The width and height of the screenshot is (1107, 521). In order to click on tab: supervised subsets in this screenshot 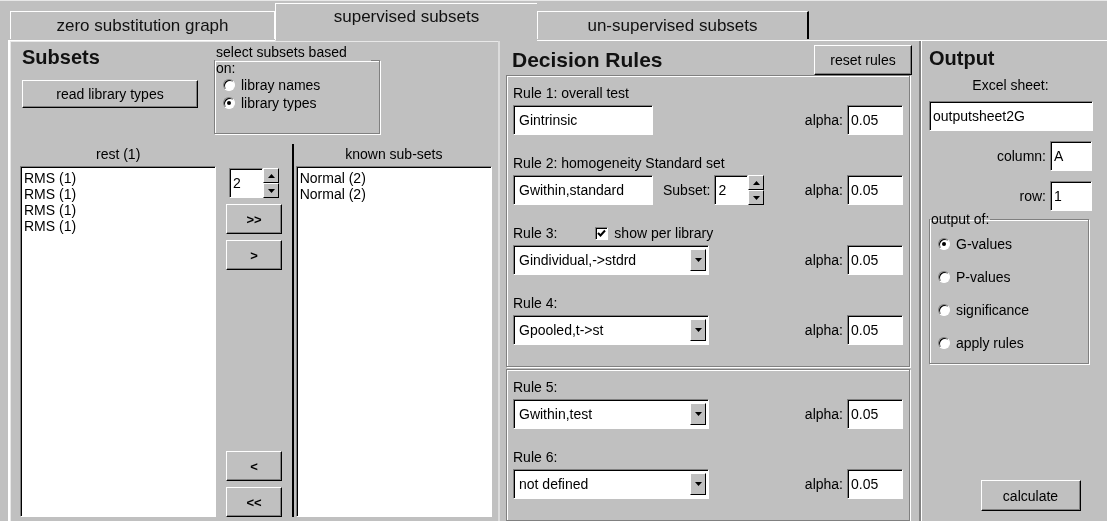, I will do `click(406, 22)`.